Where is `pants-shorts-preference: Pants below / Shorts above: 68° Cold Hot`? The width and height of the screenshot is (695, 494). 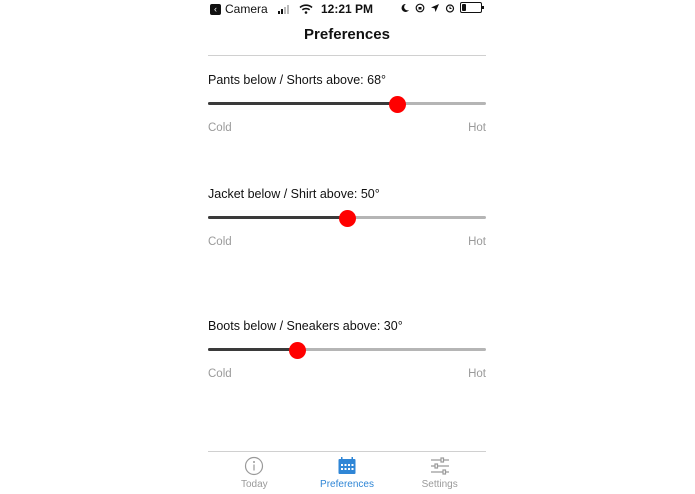
pants-shorts-preference: Pants below / Shorts above: 68° Cold Hot is located at coordinates (347, 104).